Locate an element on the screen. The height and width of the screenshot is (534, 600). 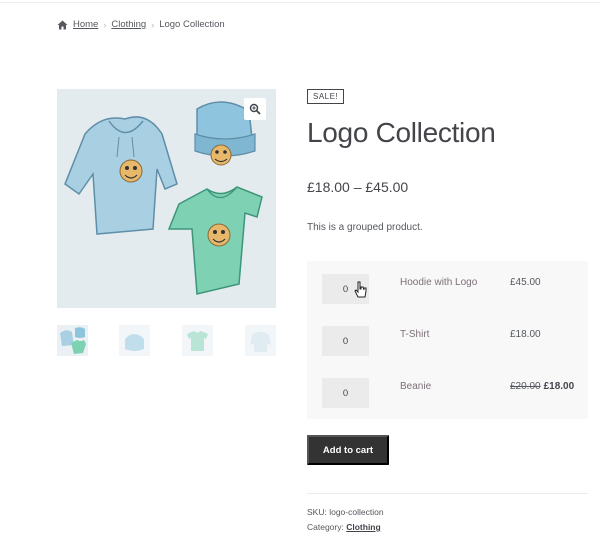
zoom-icon is located at coordinates (255, 109).